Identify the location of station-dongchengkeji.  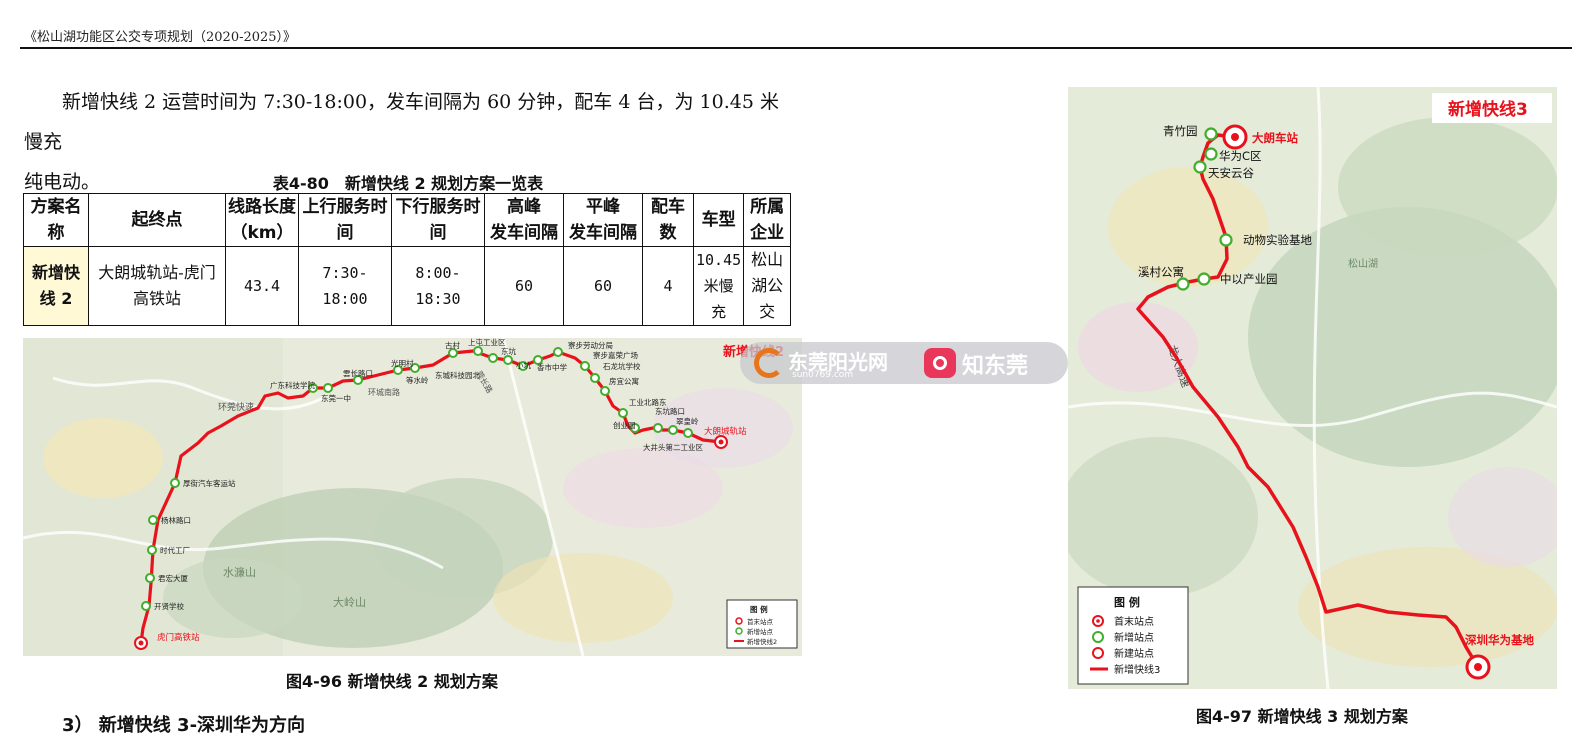
(493, 358).